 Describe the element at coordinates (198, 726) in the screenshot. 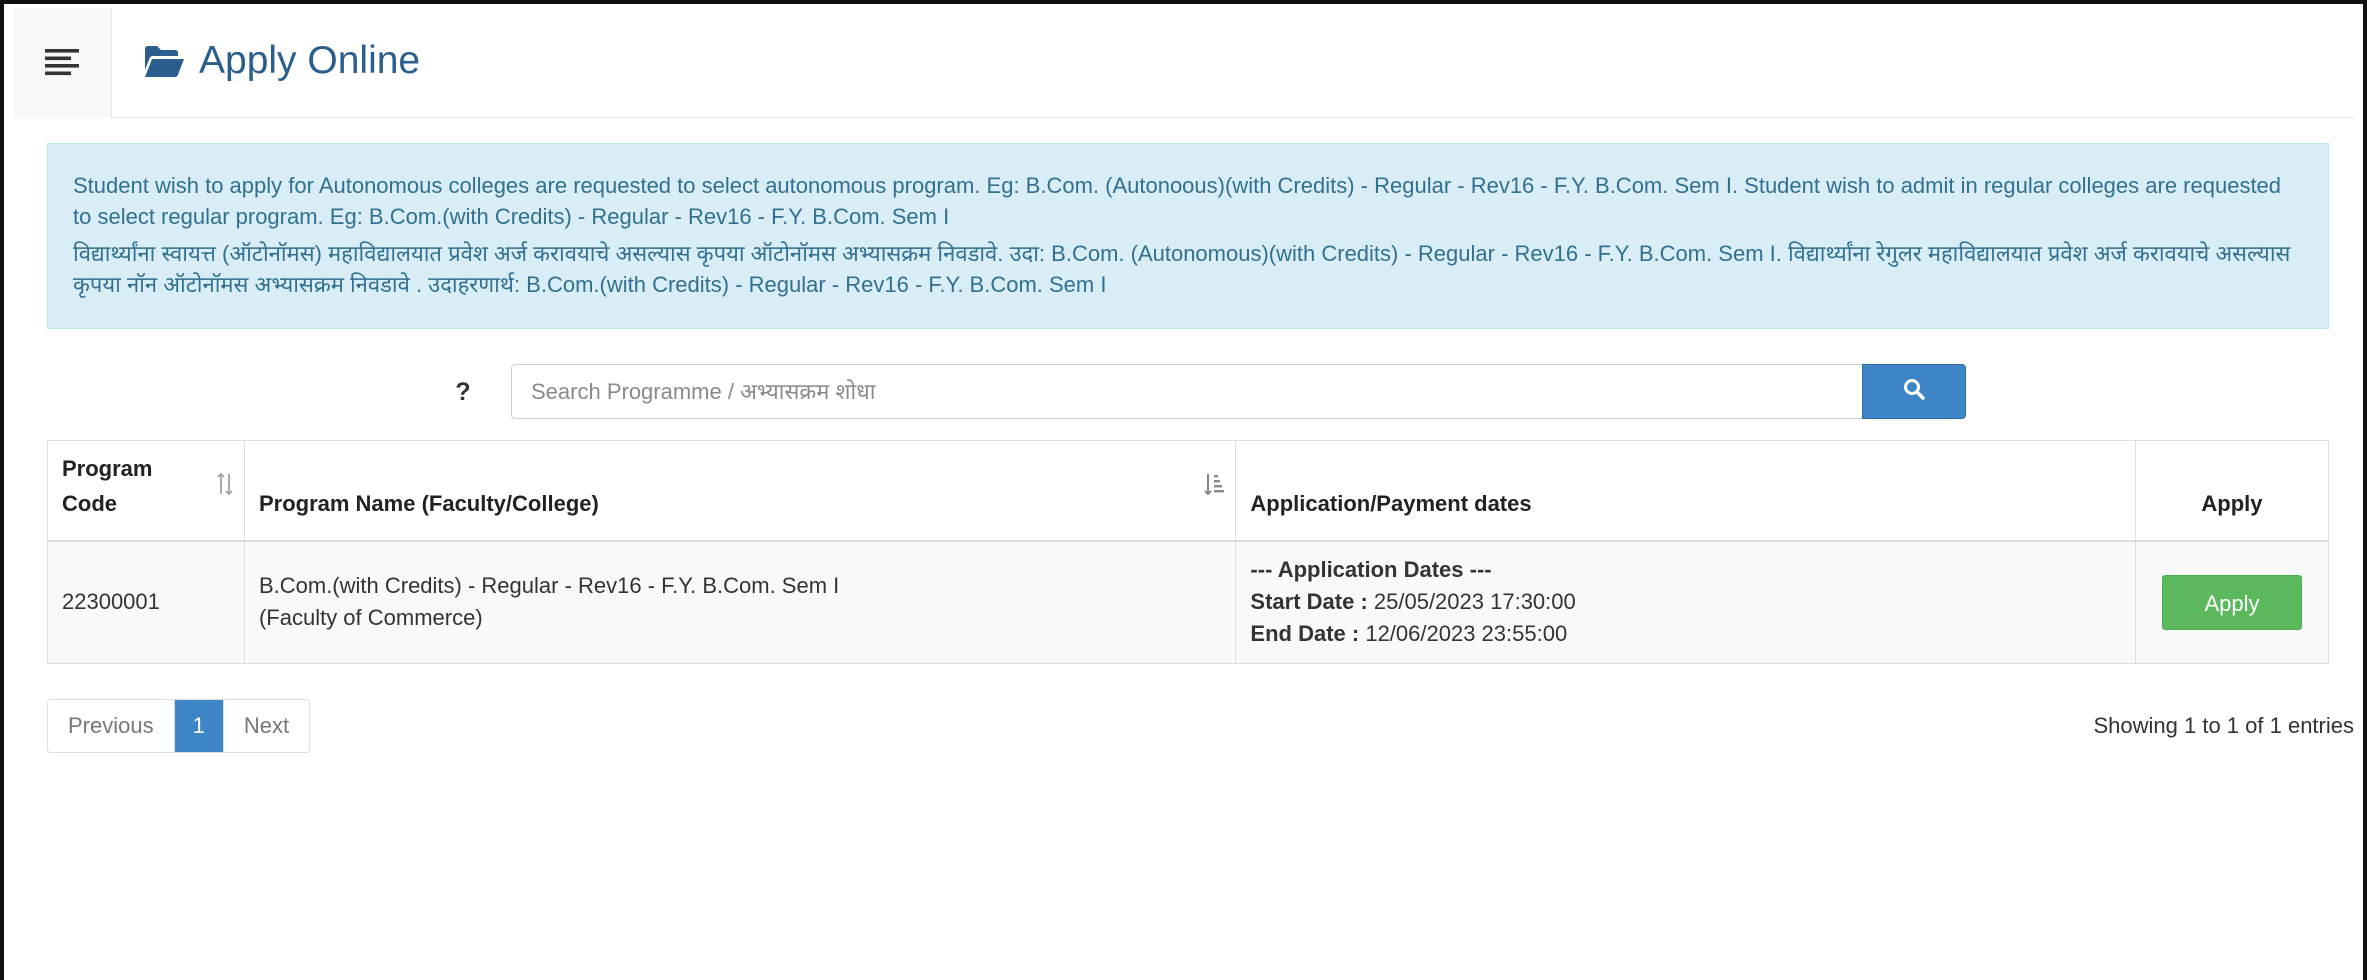

I see `page-1-button: 1` at that location.